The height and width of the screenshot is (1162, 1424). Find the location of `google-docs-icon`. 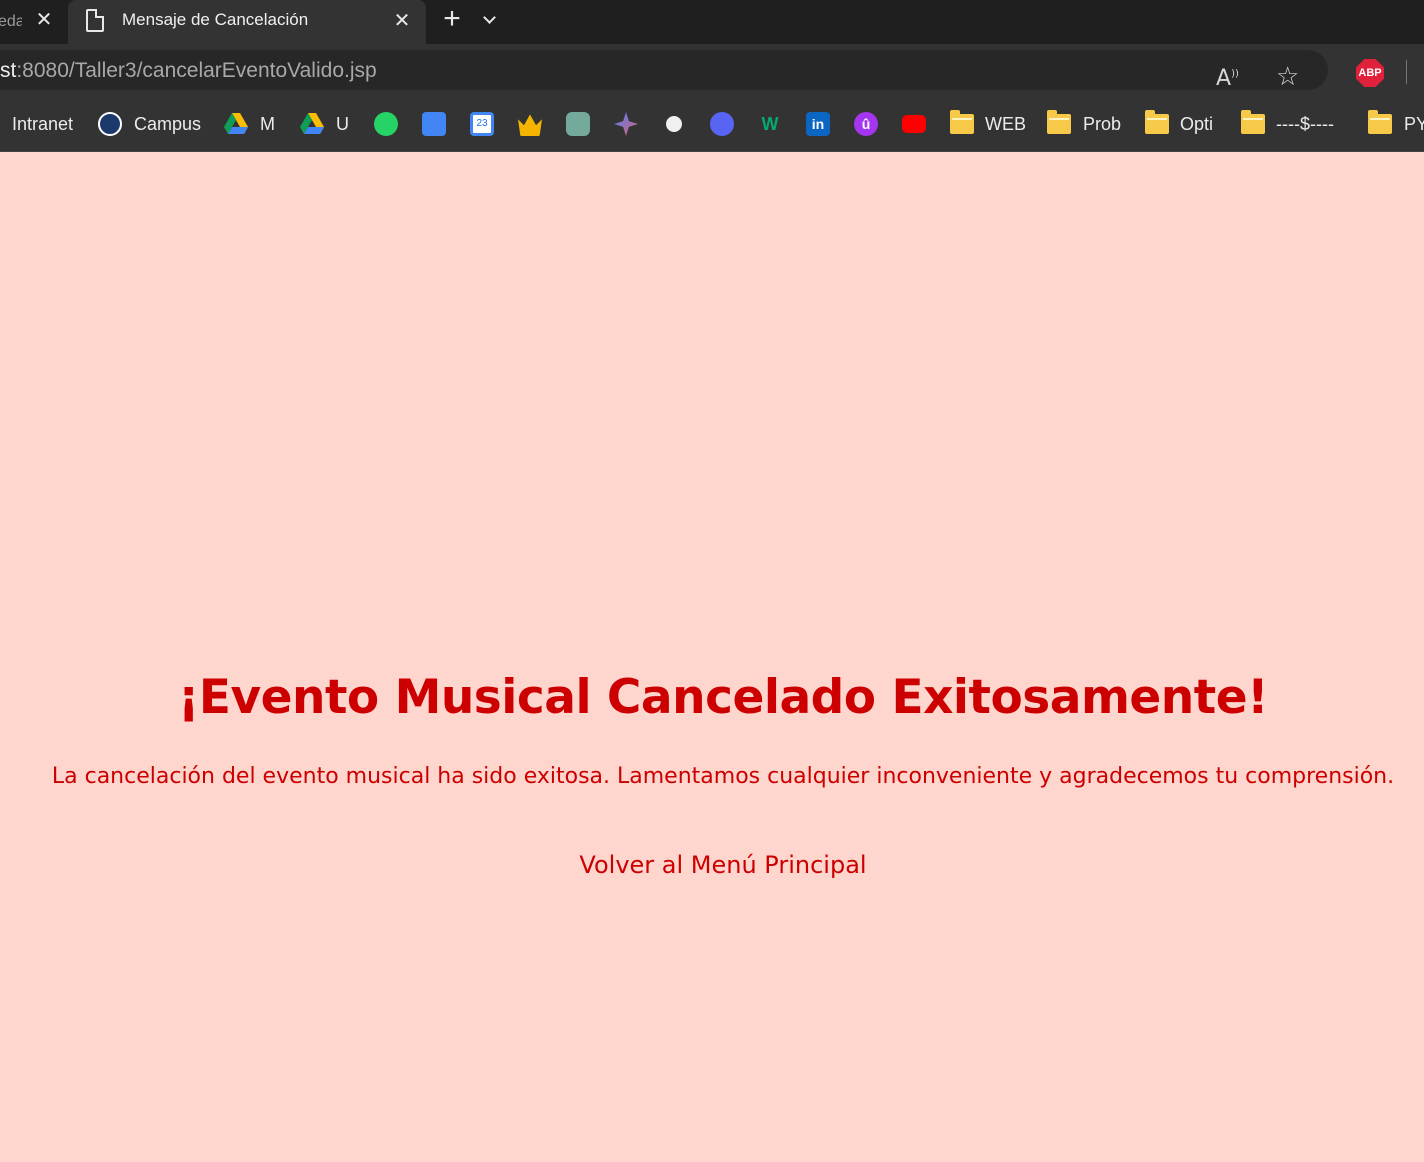

google-docs-icon is located at coordinates (434, 124).